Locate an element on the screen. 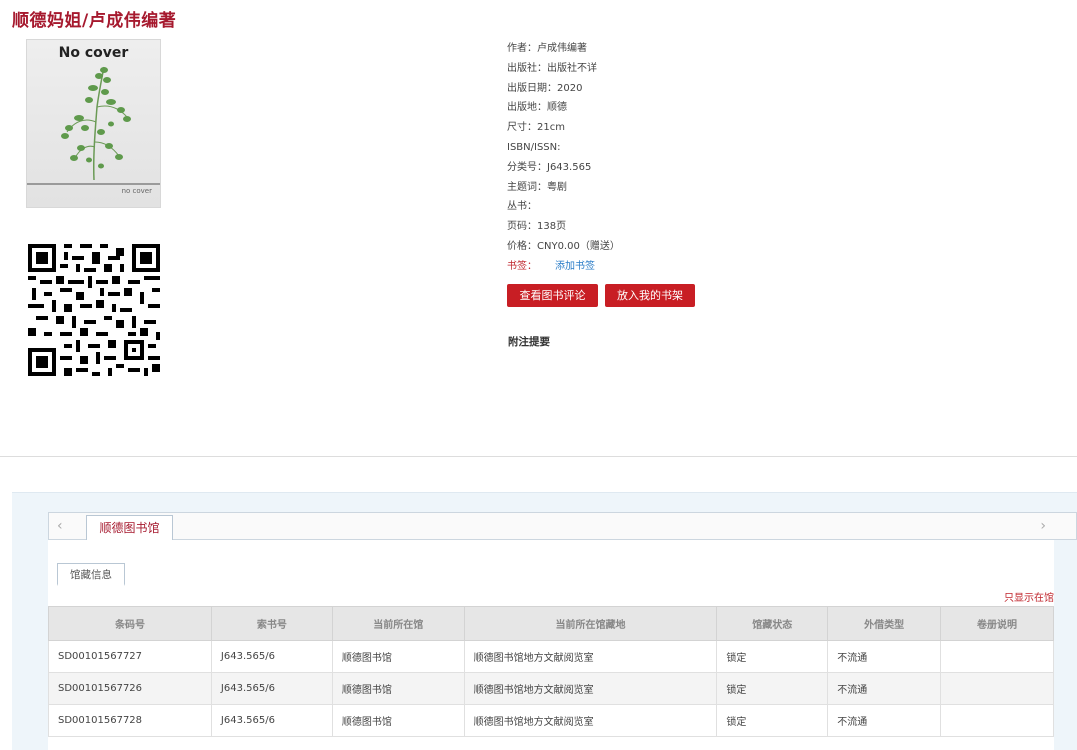 This screenshot has width=1077, height=750. view-reviews-button: 查看图书评论 is located at coordinates (552, 295).